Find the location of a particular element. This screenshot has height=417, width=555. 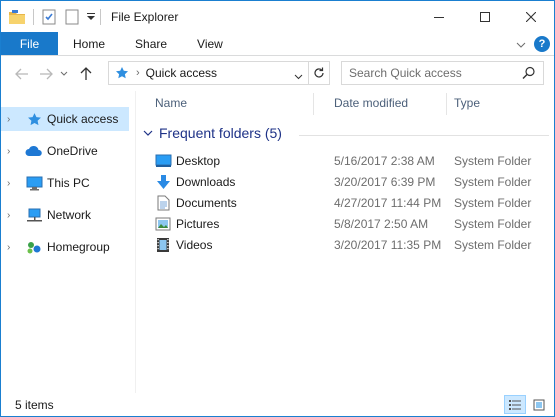

title-bar: File Explorer is located at coordinates (277, 16).